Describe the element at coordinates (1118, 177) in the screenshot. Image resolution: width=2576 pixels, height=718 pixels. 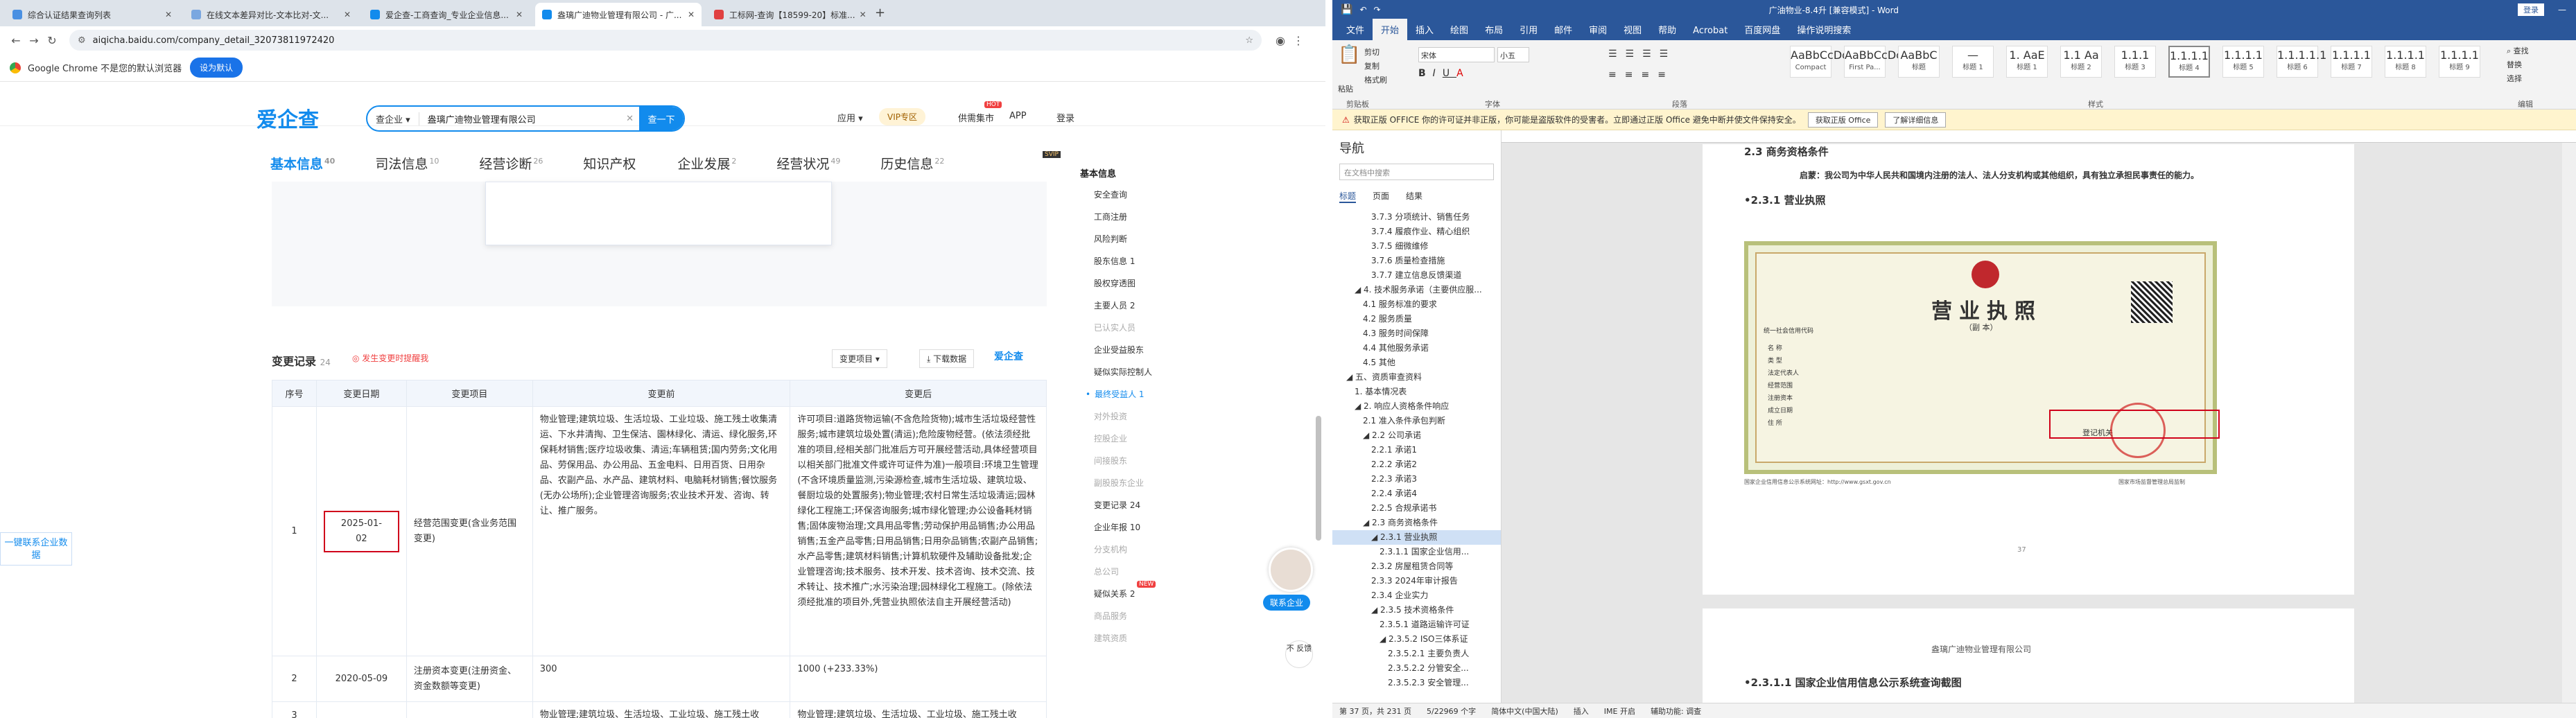
I see `side-nav-item: 基本信息` at that location.